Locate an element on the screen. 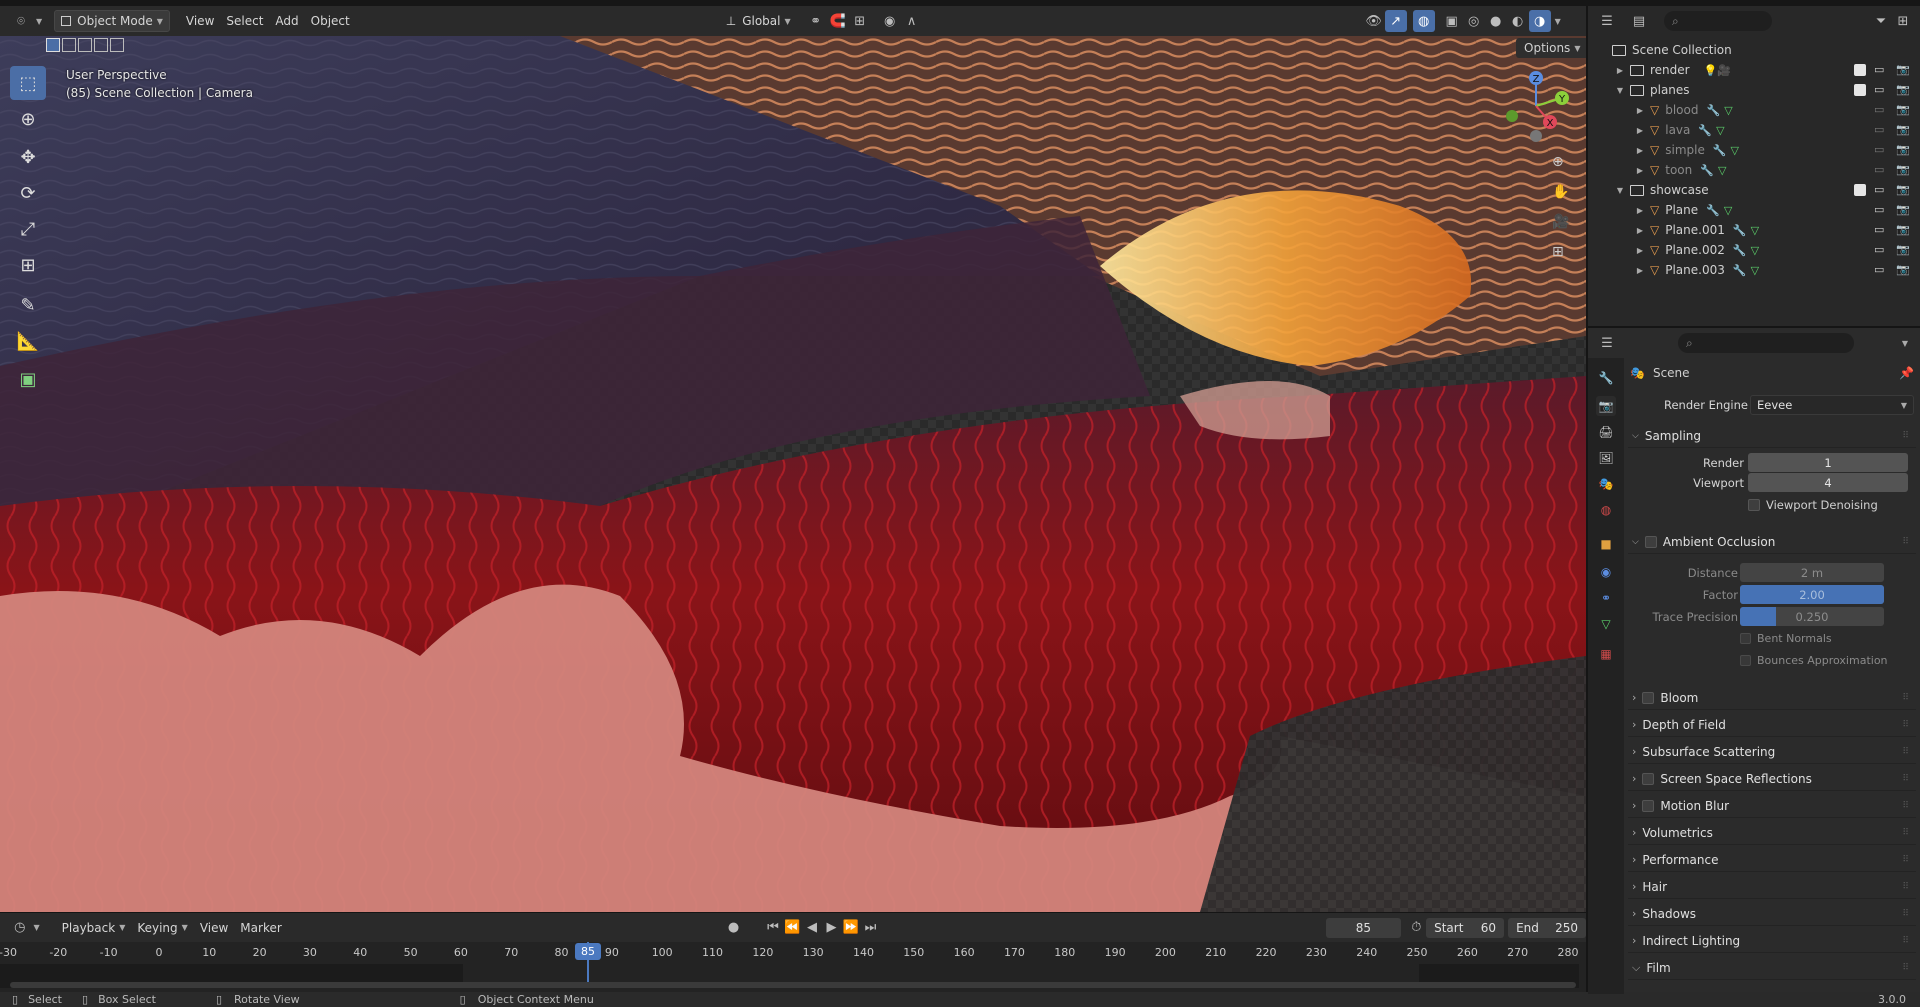 This screenshot has height=1007, width=1920. sampling-viewport-field: 4 is located at coordinates (1828, 482).